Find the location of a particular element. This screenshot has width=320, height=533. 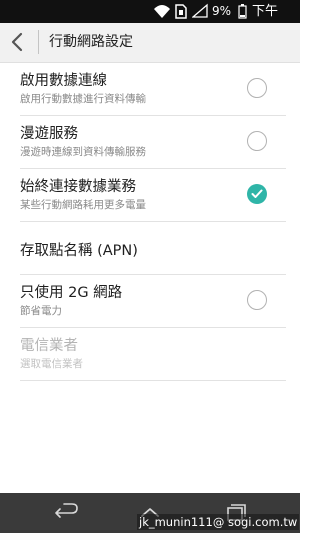

battery-percent: 9% is located at coordinates (222, 11).